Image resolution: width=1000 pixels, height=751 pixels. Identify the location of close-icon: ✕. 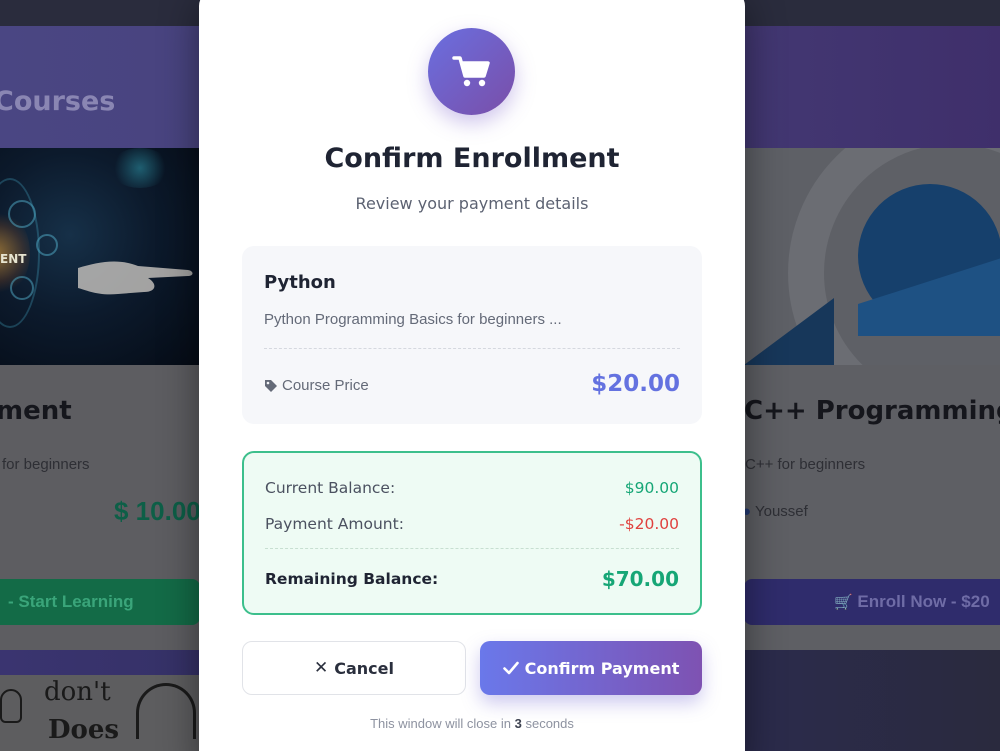
(321, 668).